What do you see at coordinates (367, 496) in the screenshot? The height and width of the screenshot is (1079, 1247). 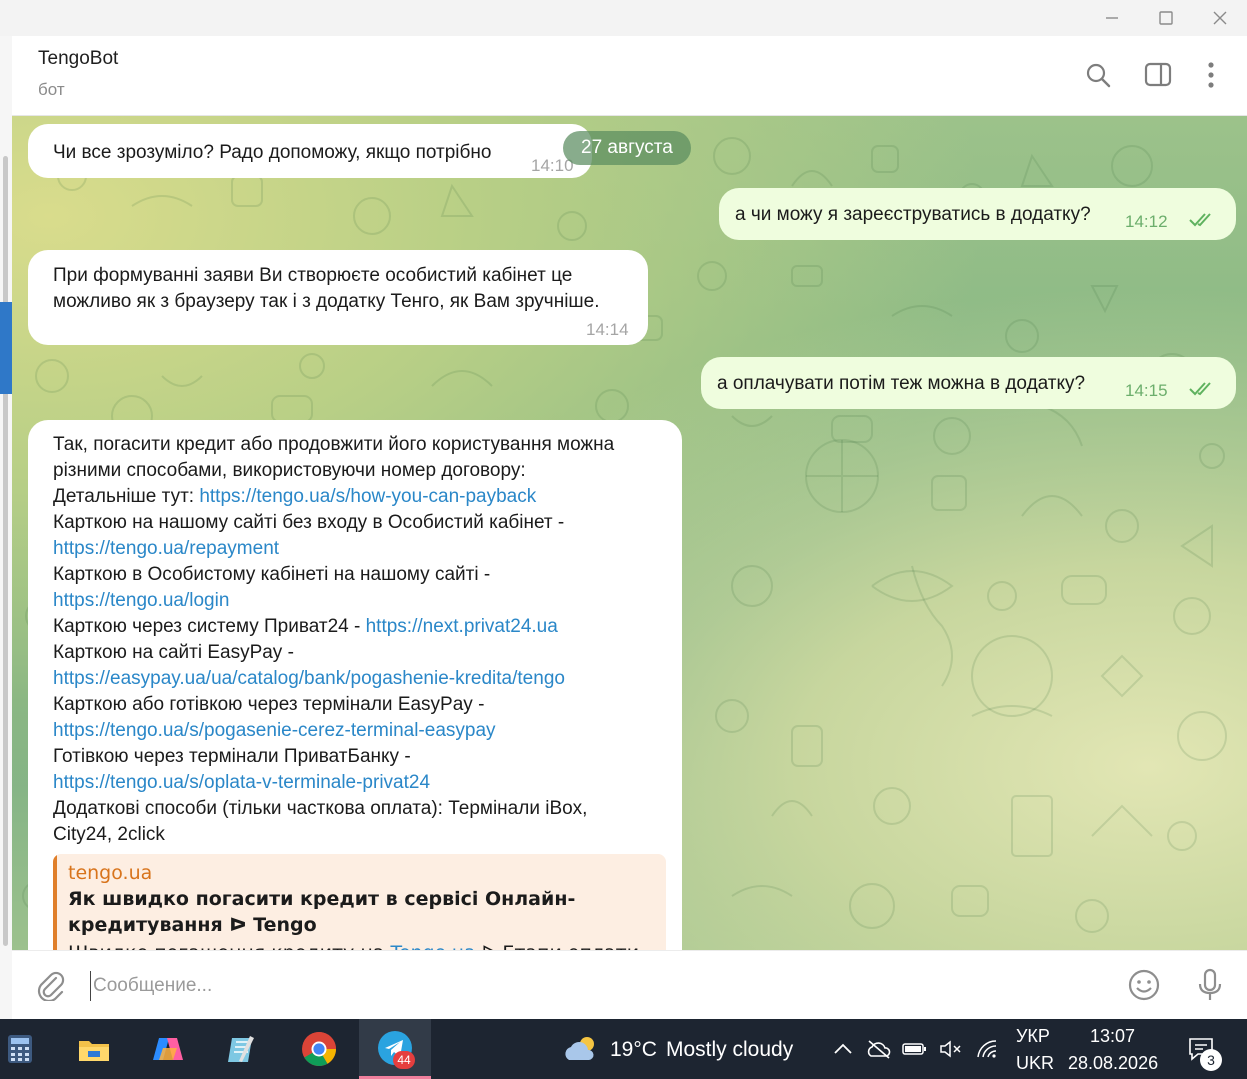 I see `payback-link: https://tengo.ua/s/how-you-can-payback` at bounding box center [367, 496].